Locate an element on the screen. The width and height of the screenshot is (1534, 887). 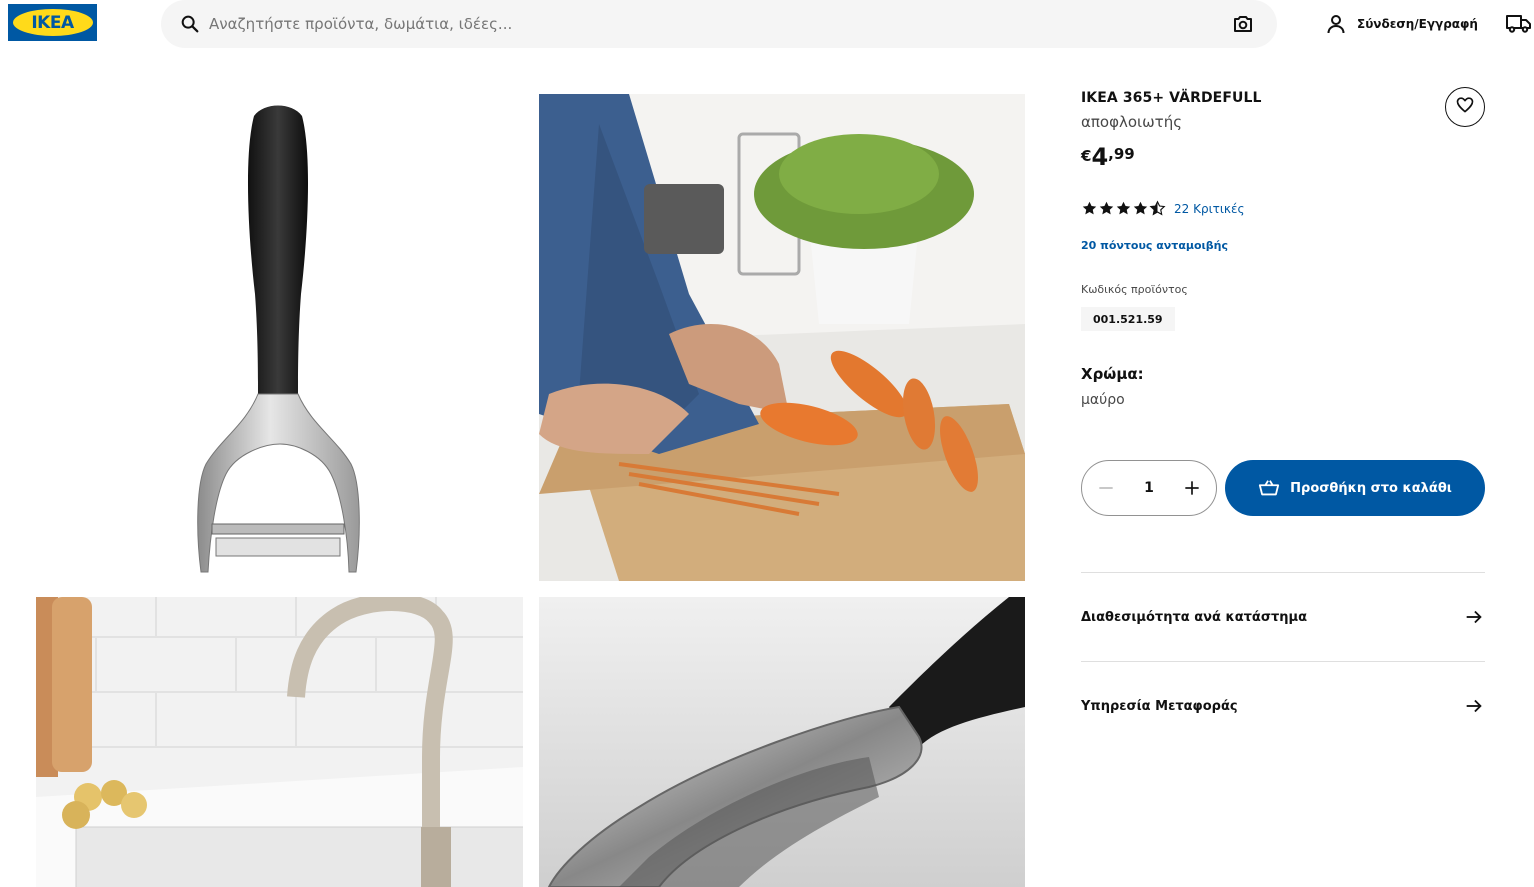
heart-icon is located at coordinates (1465, 107).